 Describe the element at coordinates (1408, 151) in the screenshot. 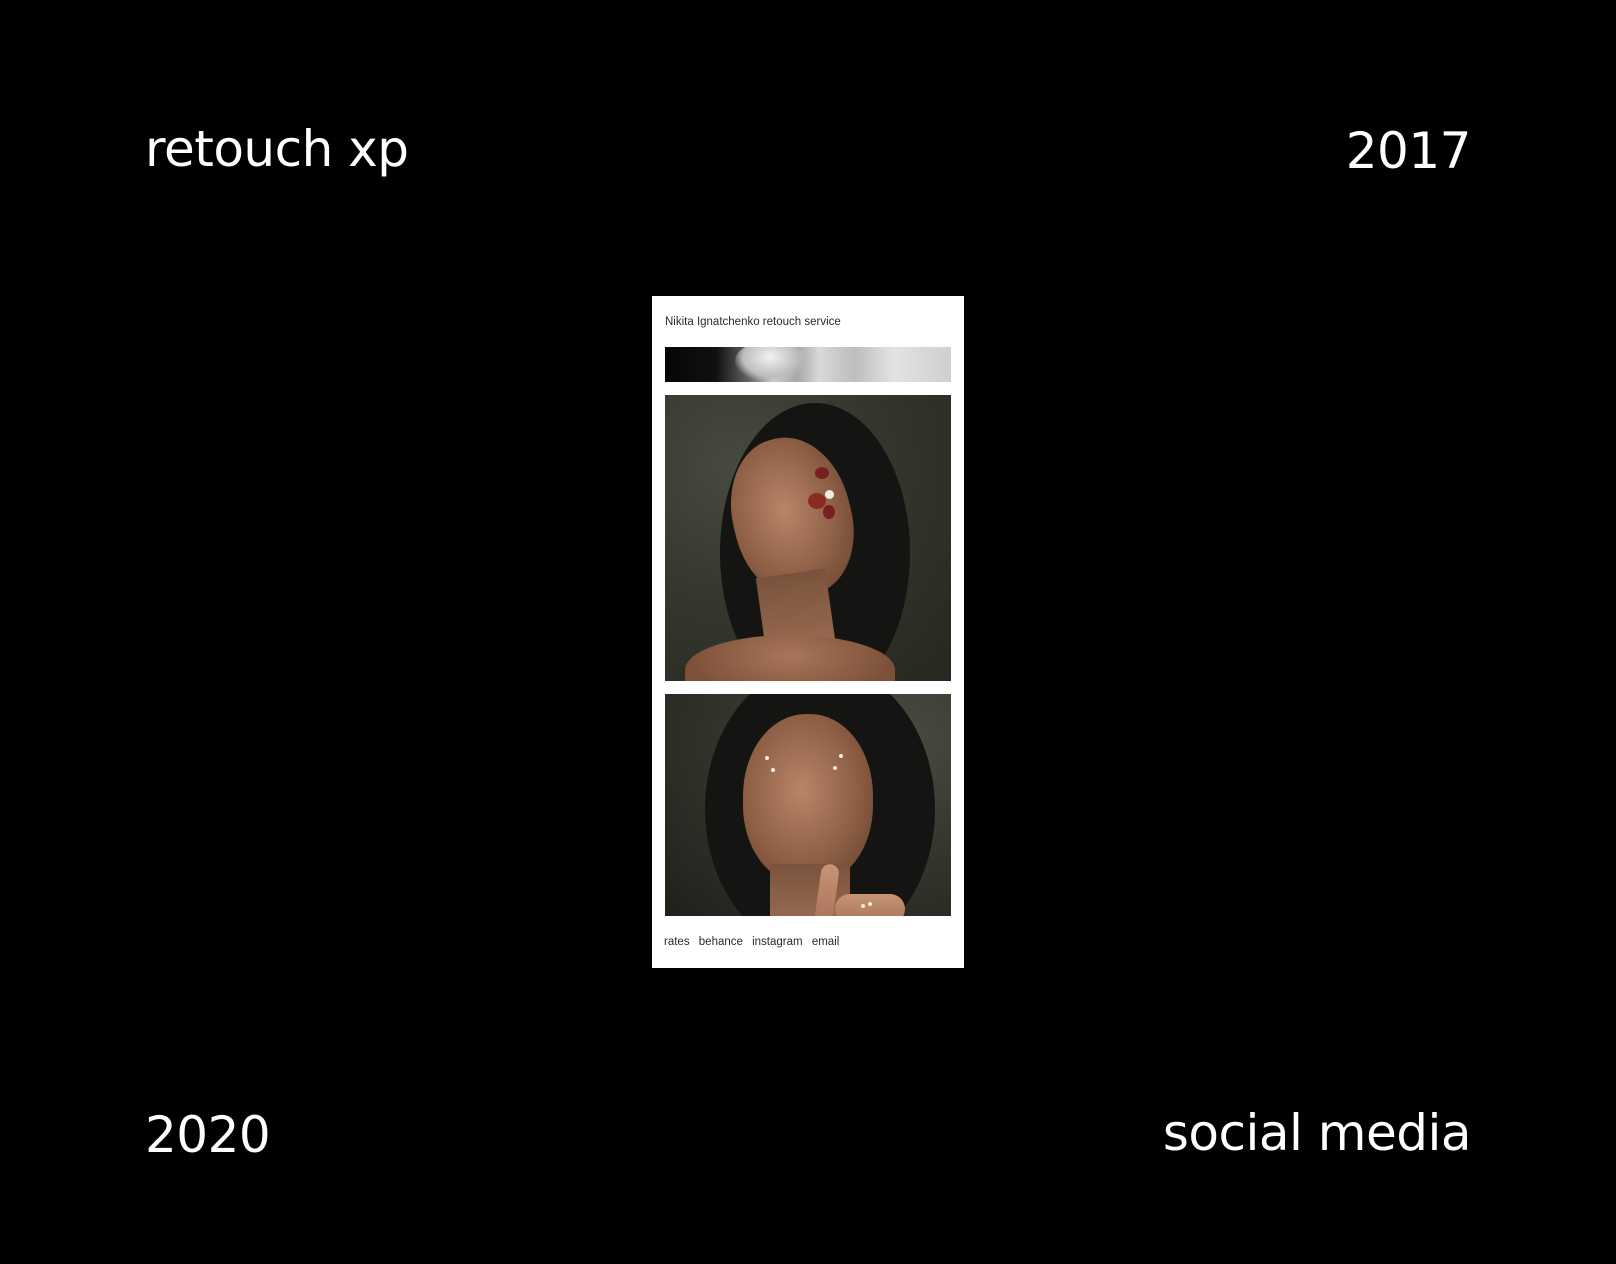

I see `start-year: 2017` at that location.